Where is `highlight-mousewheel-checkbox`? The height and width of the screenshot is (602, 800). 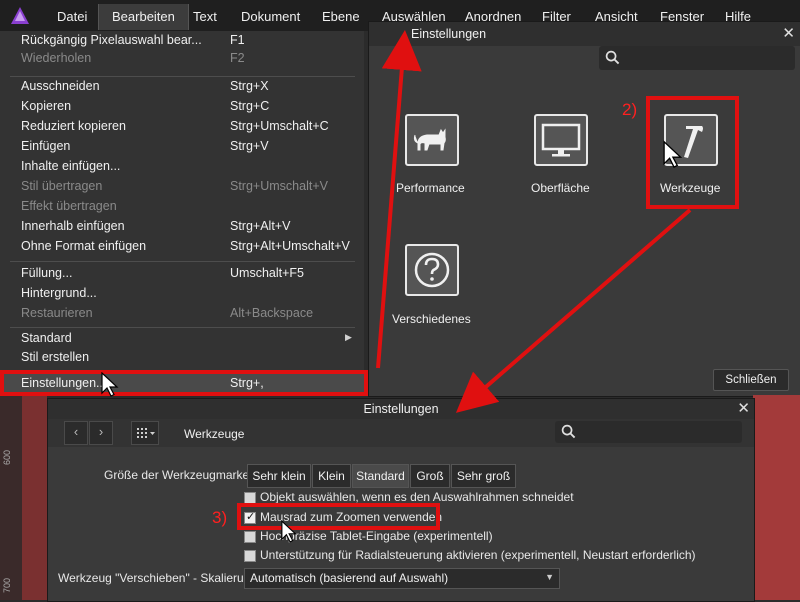
highlight-mousewheel-checkbox is located at coordinates (338, 516).